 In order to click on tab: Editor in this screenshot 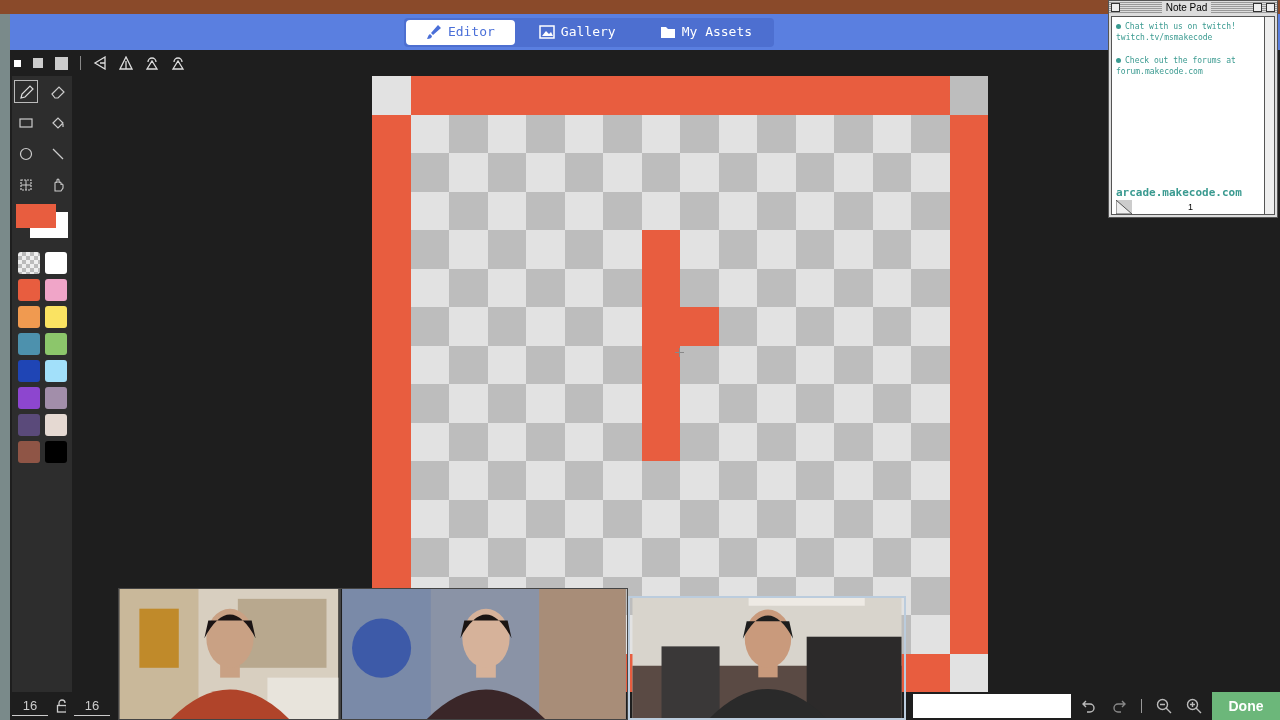, I will do `click(460, 32)`.